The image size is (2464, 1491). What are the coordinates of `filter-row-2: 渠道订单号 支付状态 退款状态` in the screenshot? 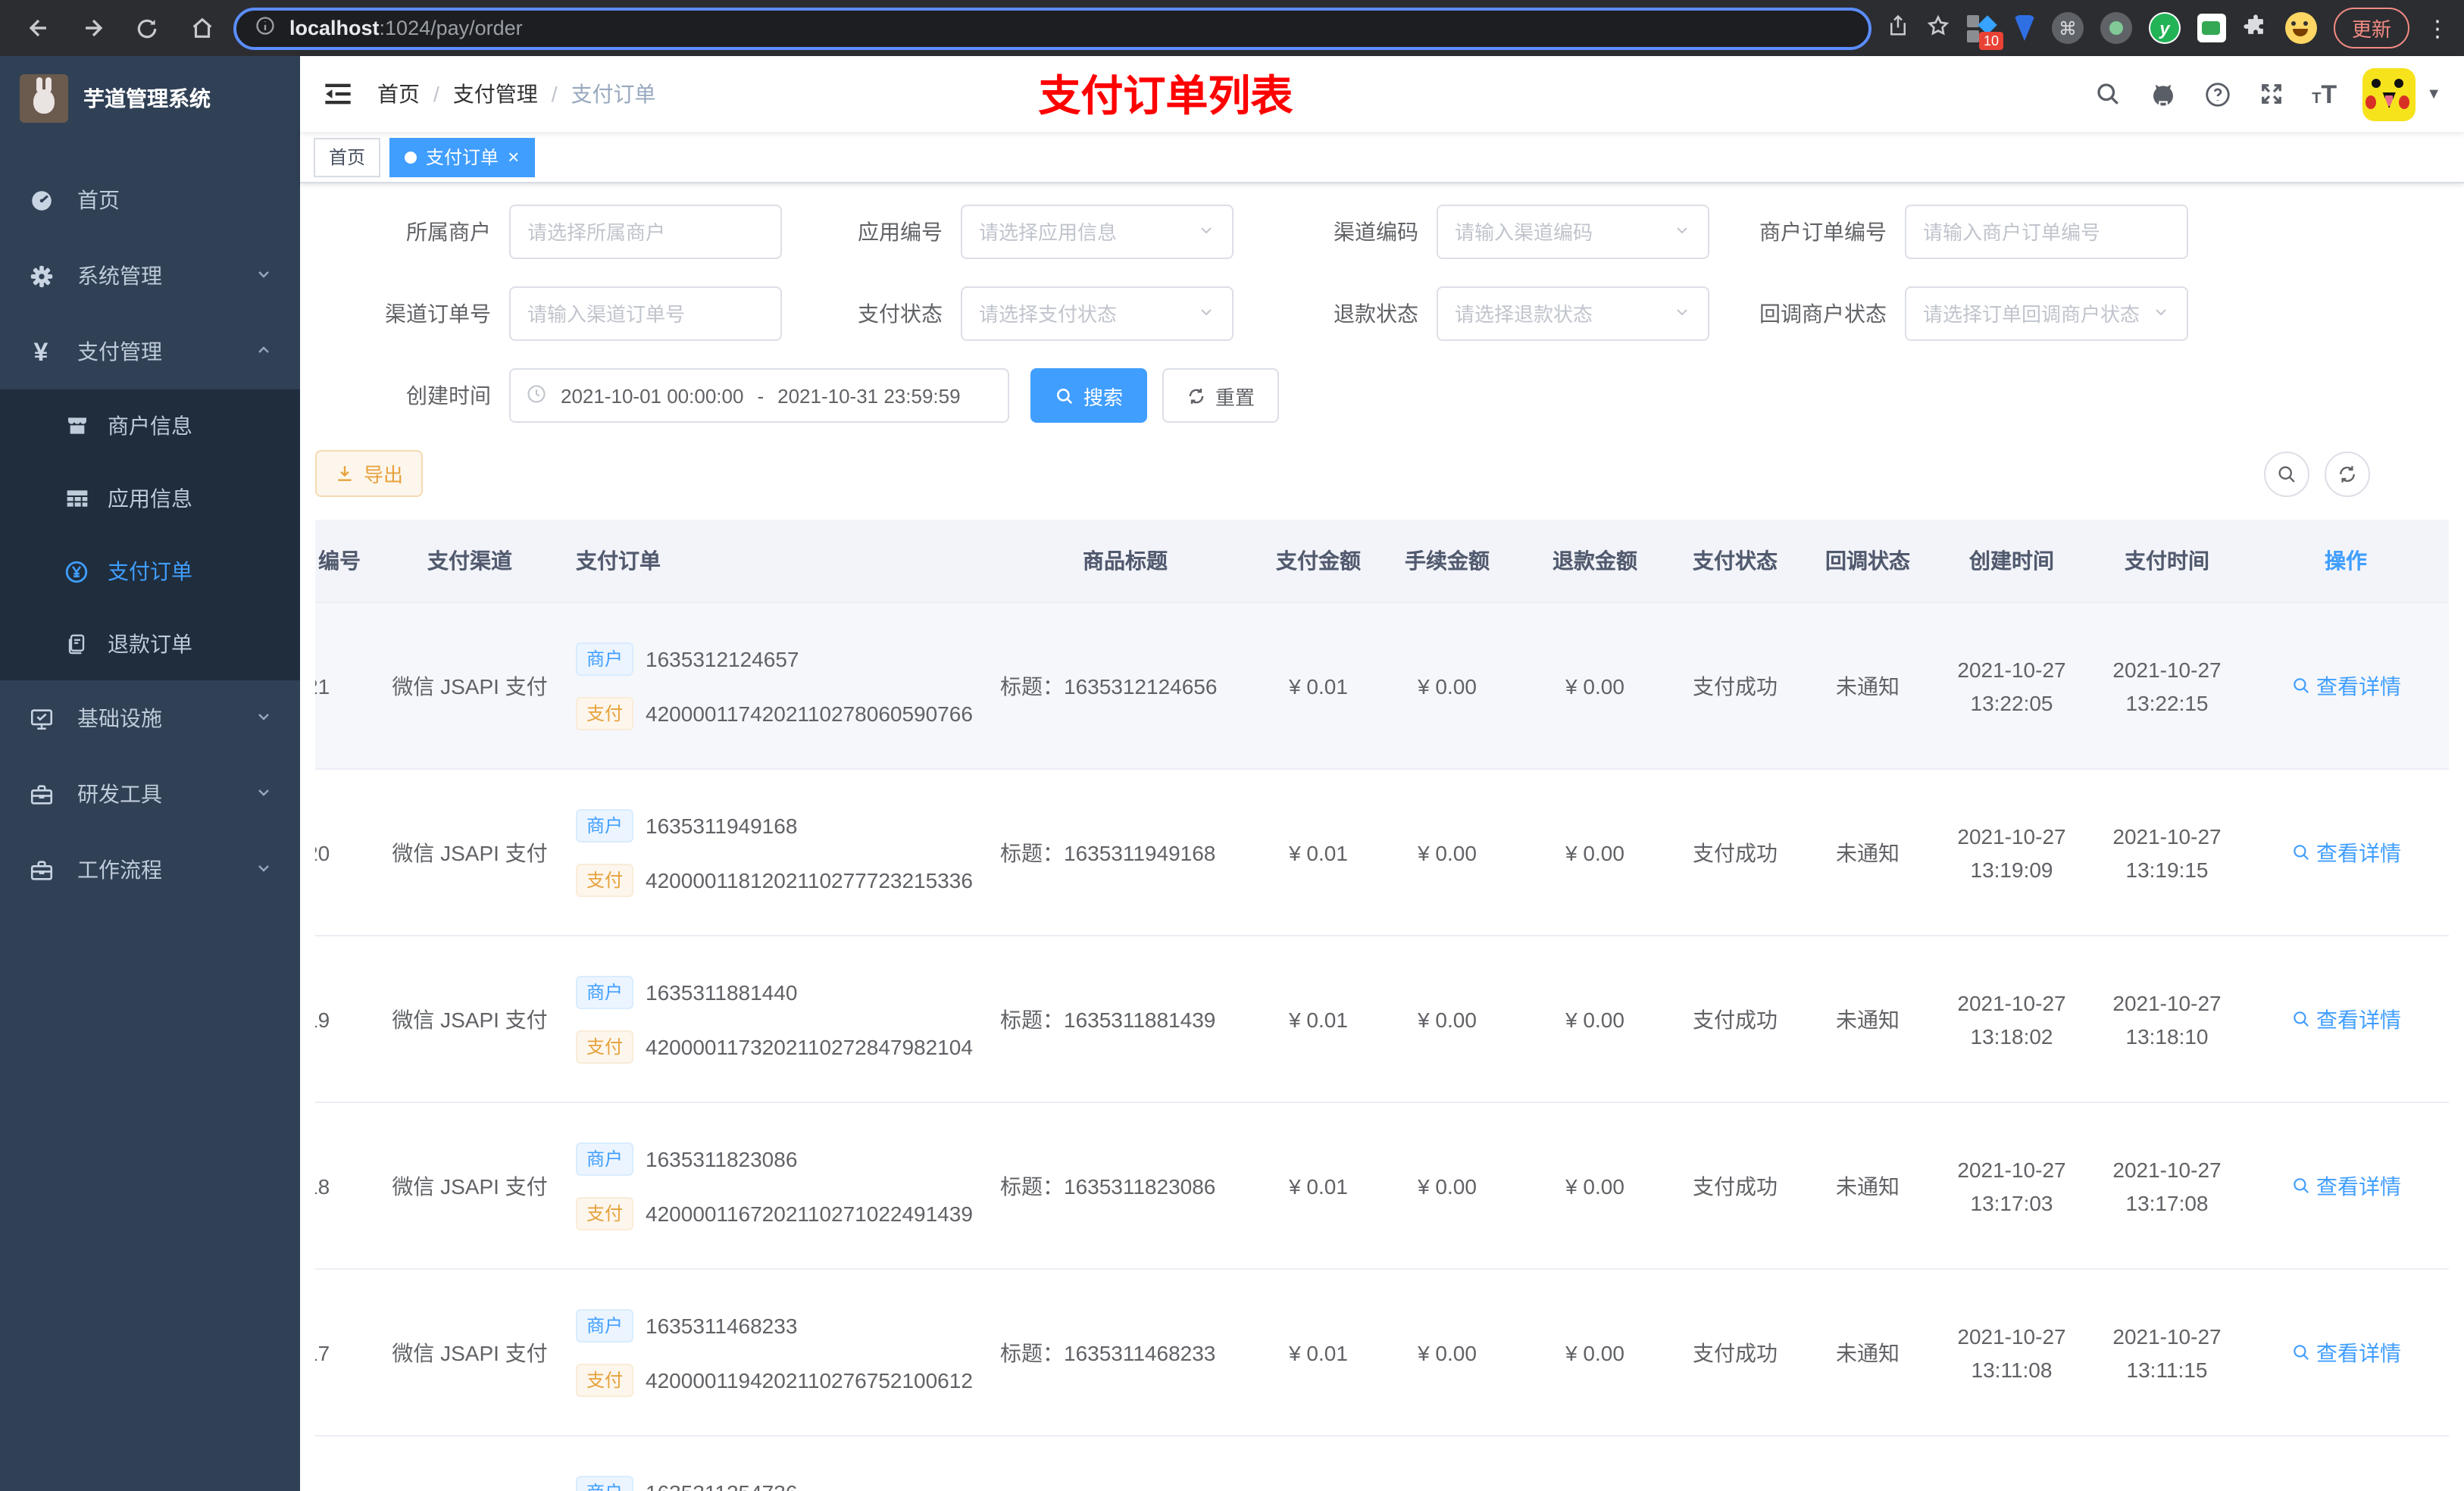 It's located at (1382, 313).